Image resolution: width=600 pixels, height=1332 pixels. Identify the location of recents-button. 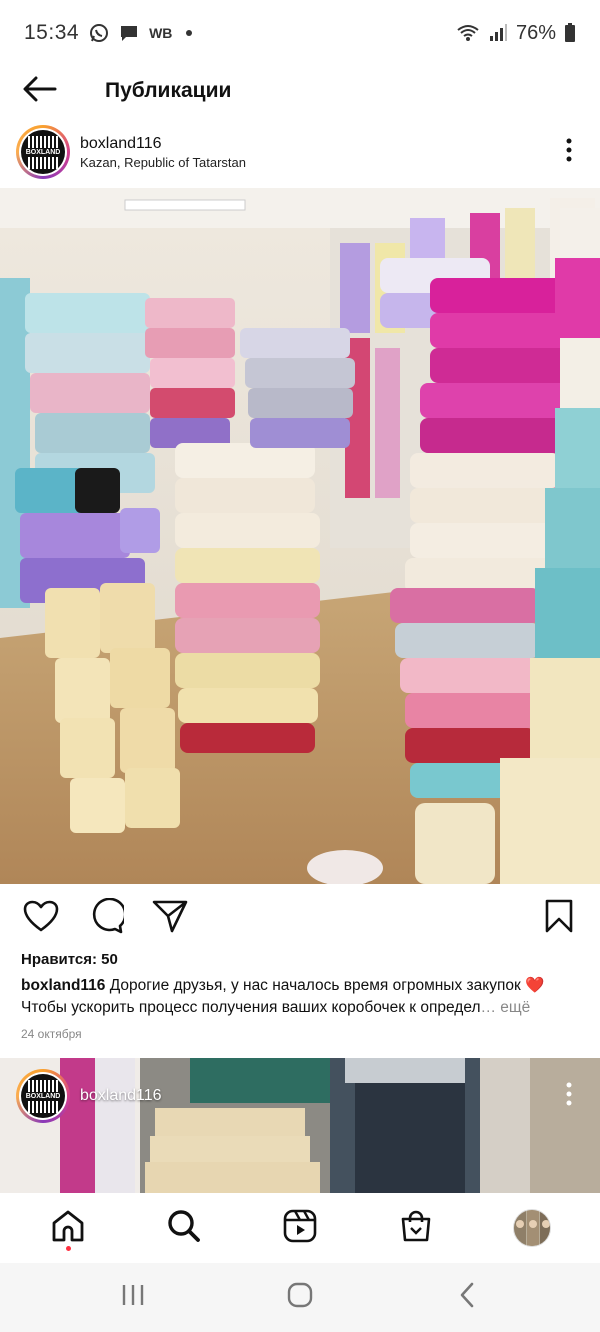
(133, 1298).